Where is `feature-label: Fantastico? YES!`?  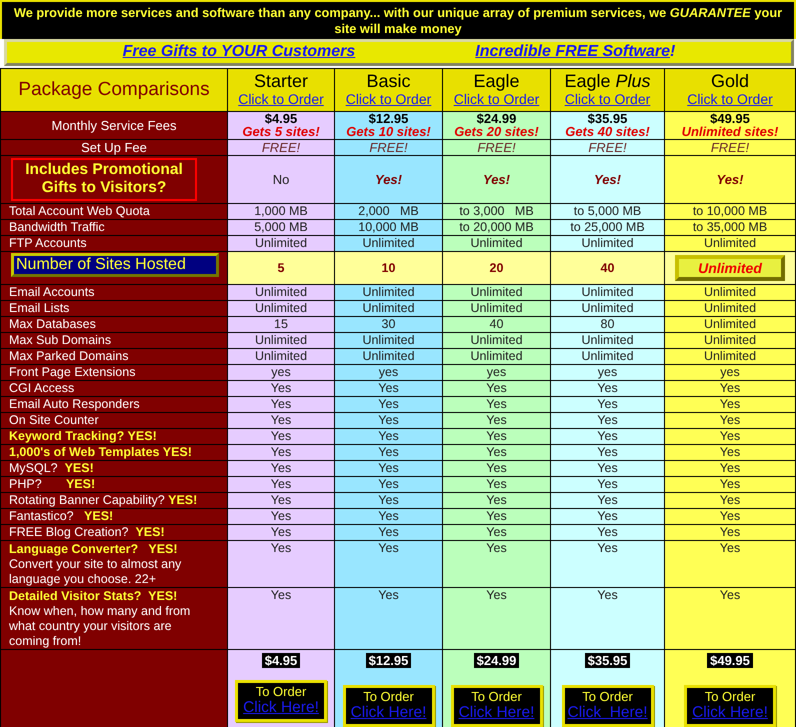 feature-label: Fantastico? YES! is located at coordinates (114, 516).